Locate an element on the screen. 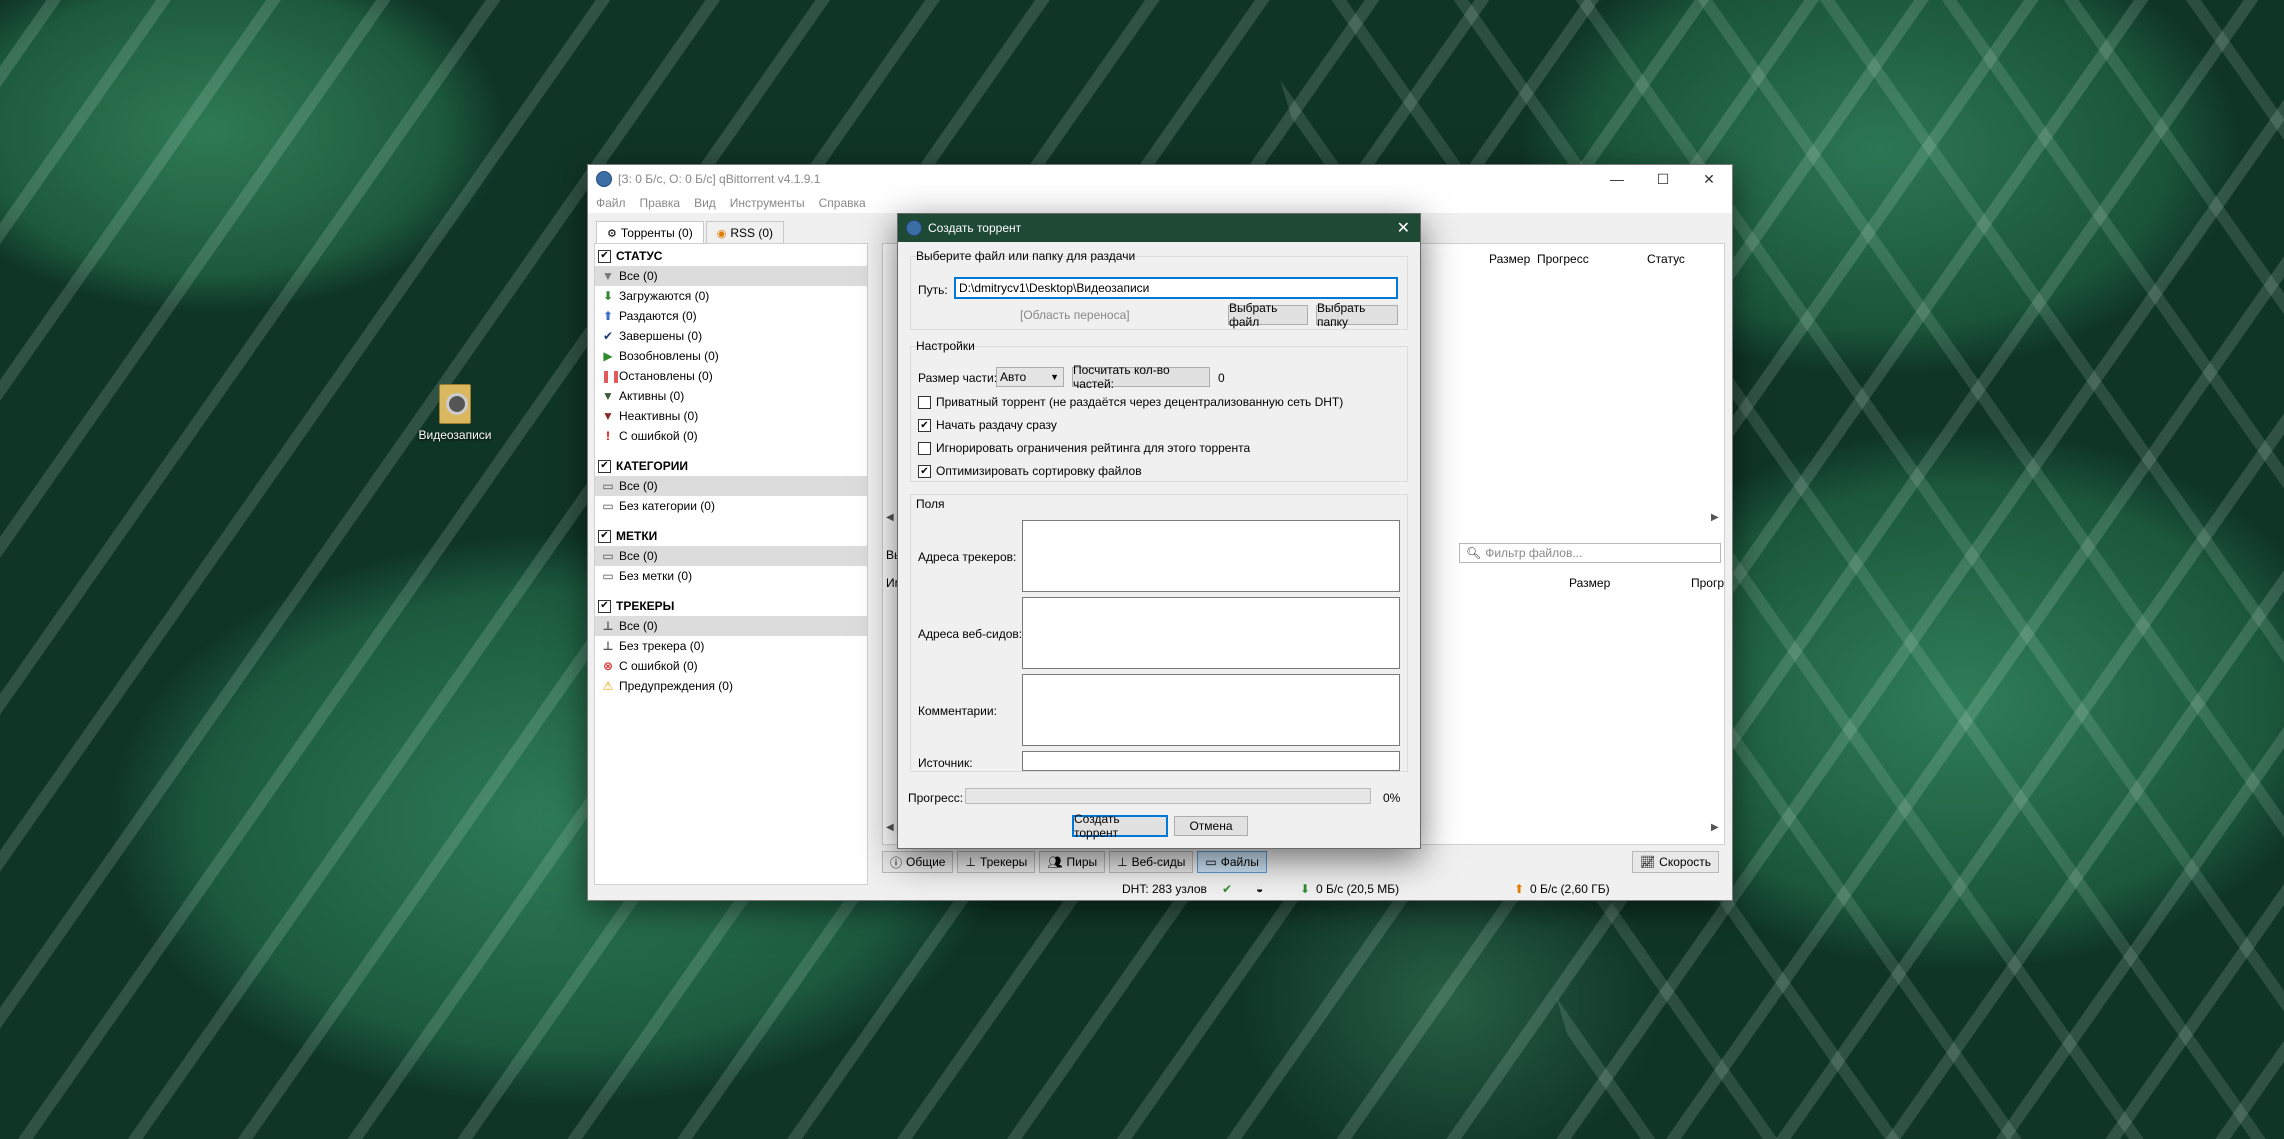 The height and width of the screenshot is (1139, 2284). menu-edit: Правка is located at coordinates (660, 203).